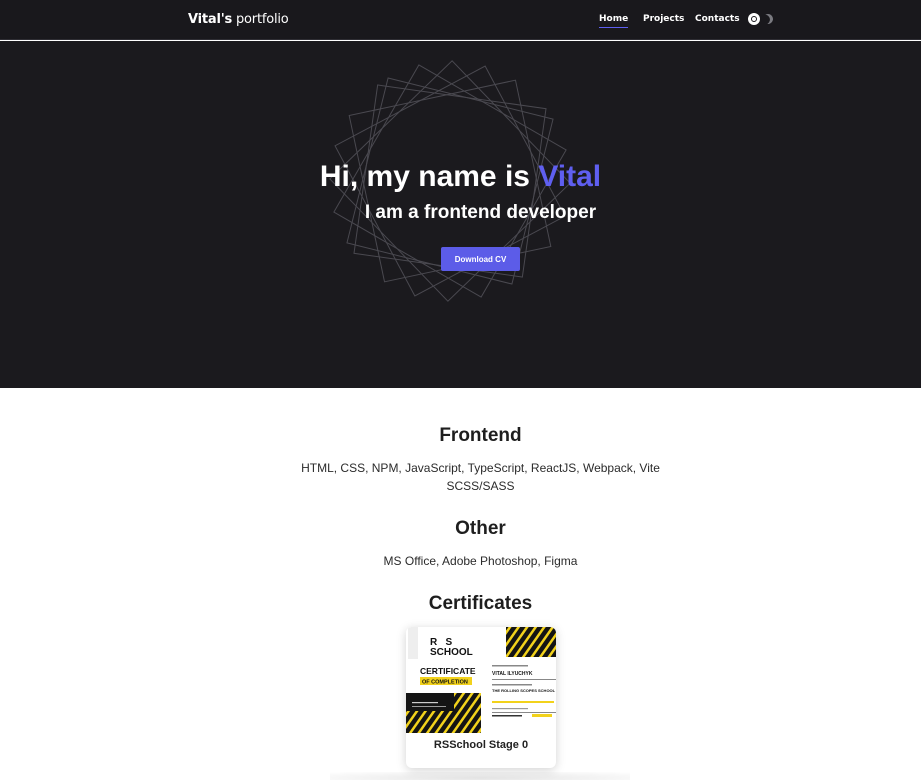  I want to click on hero-subtitle: I am a frontend developer, so click(480, 212).